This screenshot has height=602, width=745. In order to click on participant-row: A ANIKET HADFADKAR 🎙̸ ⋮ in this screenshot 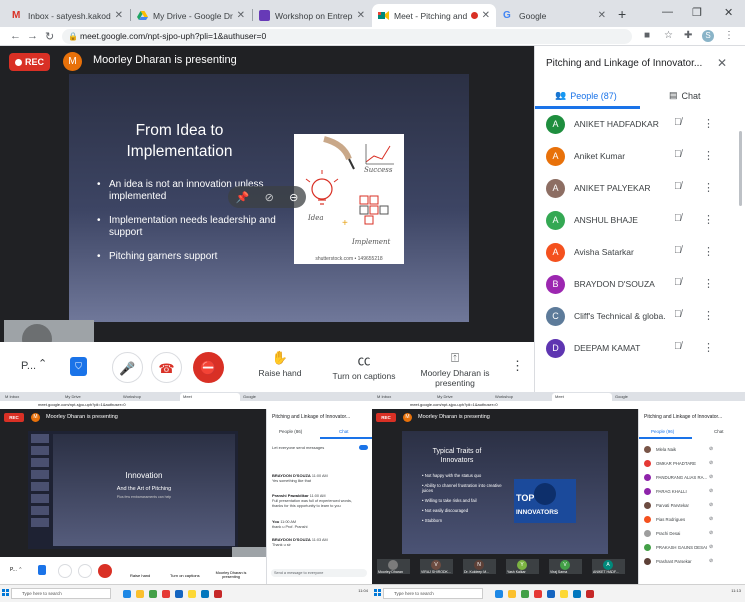, I will do `click(640, 125)`.